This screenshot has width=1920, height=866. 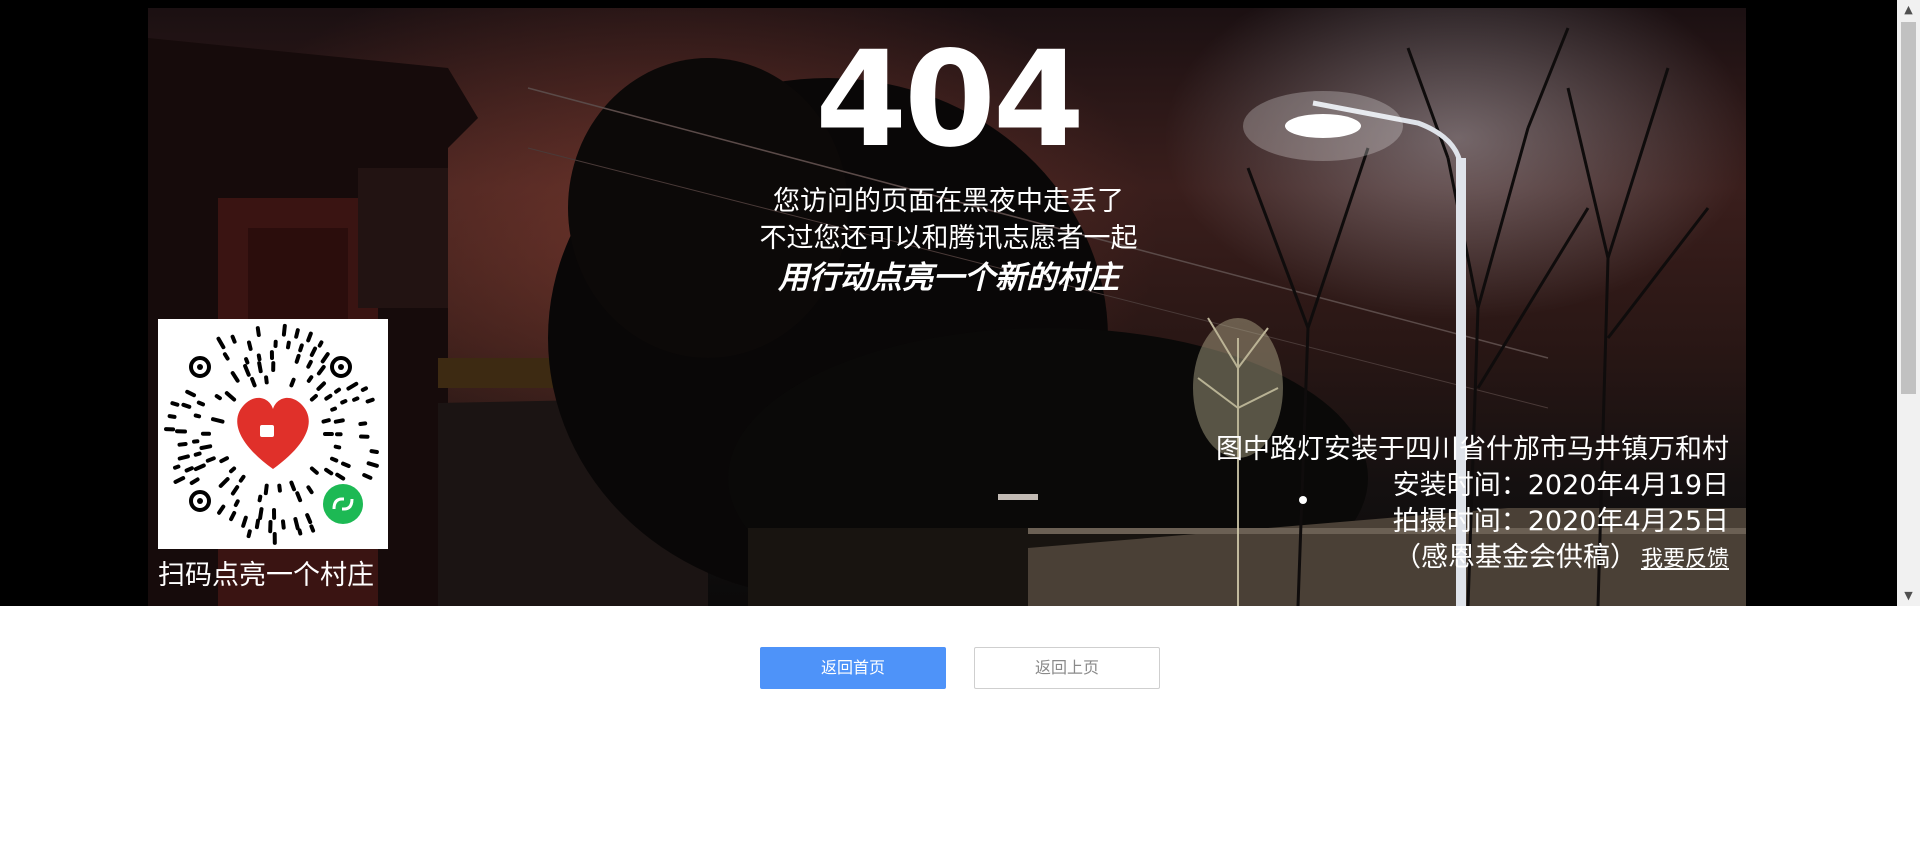 I want to click on error-message-line2: 不过您还可以和腾讯志愿者一起, so click(x=948, y=238).